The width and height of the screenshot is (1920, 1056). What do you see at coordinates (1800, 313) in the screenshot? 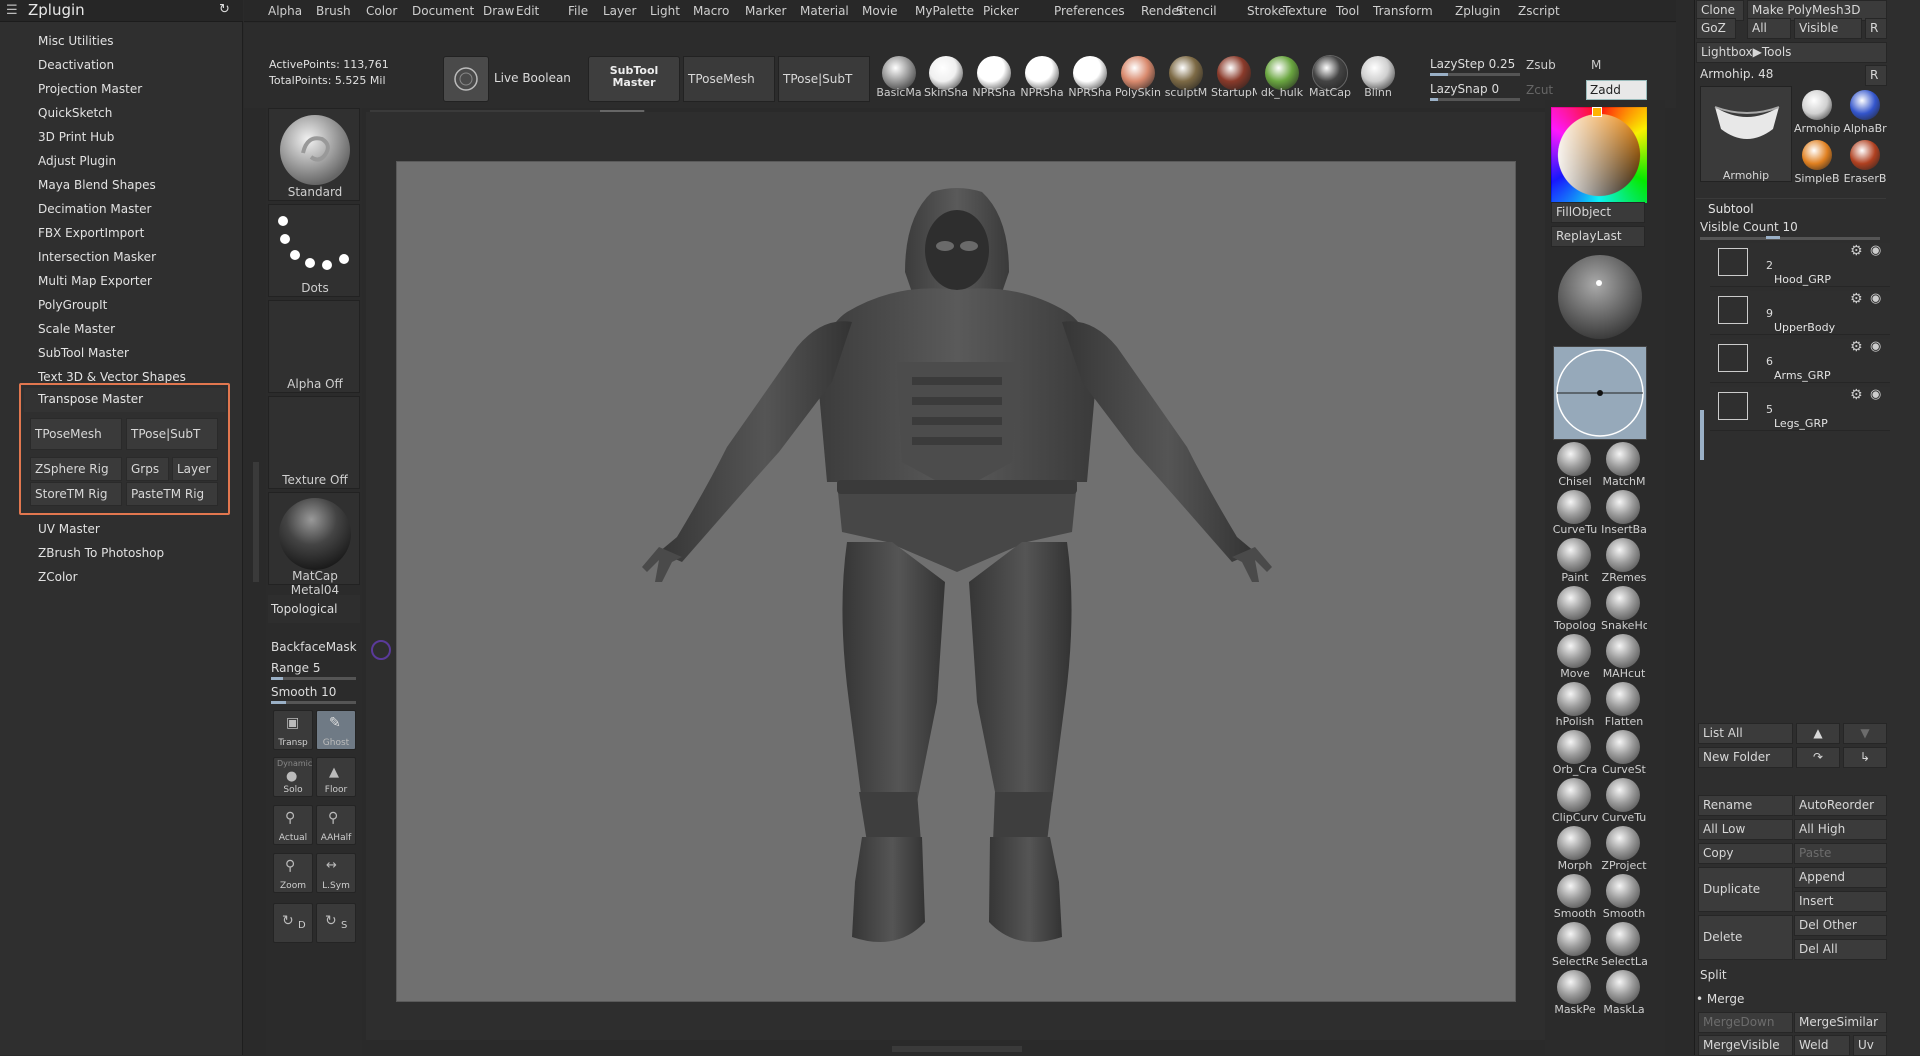
I see `subtool-folder-row: 9 UpperBody ⚙ ◉` at bounding box center [1800, 313].